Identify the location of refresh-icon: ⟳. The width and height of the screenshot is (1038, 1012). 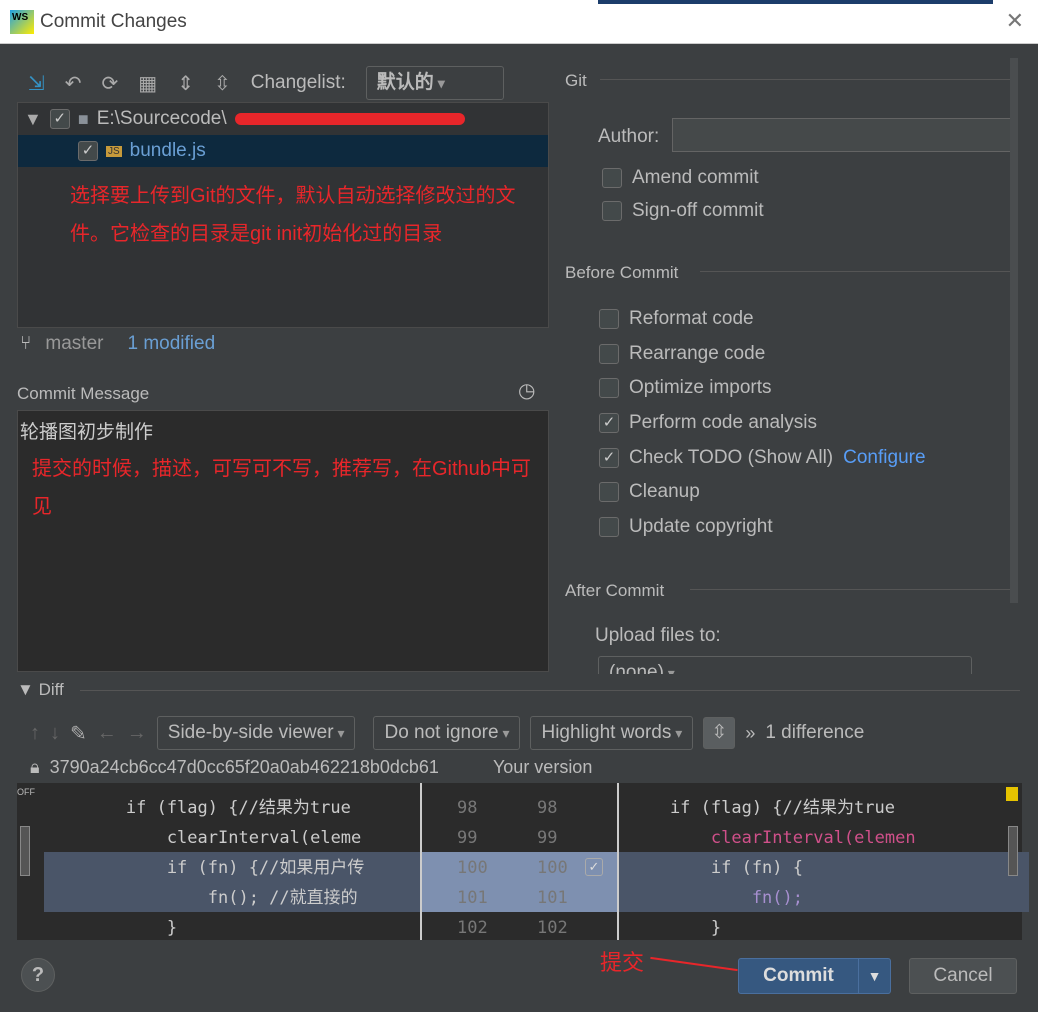
(110, 83).